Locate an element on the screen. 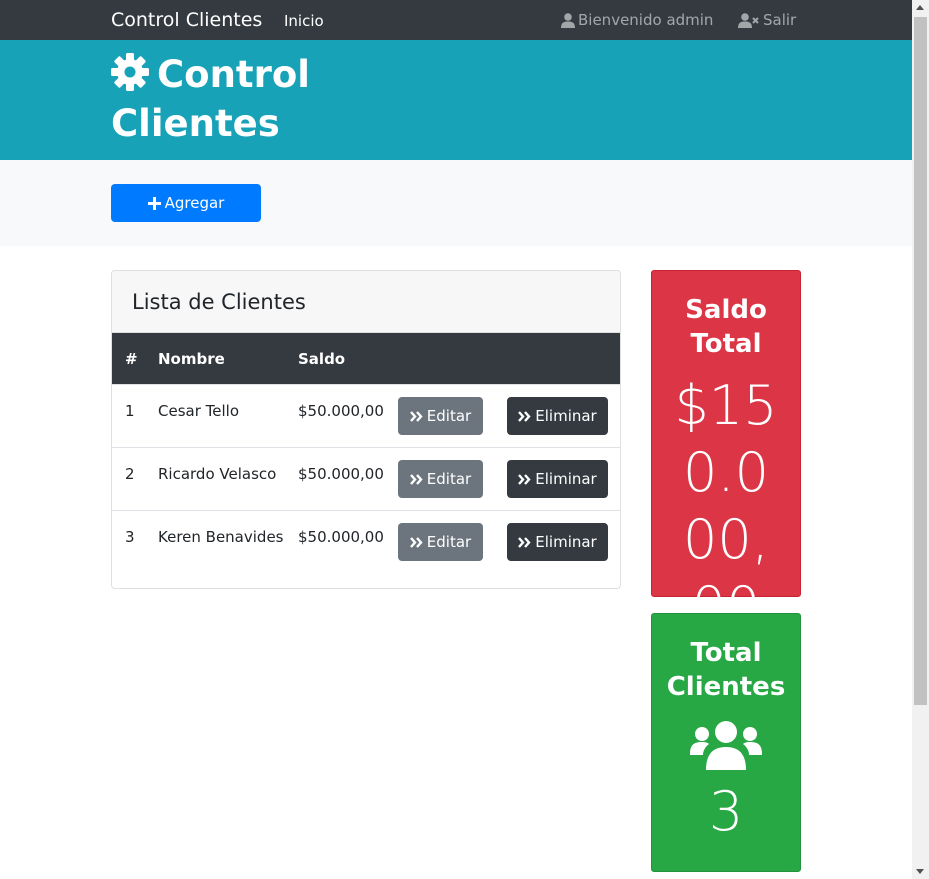 Image resolution: width=929 pixels, height=879 pixels. column-header-balance: Saldo is located at coordinates (322, 359).